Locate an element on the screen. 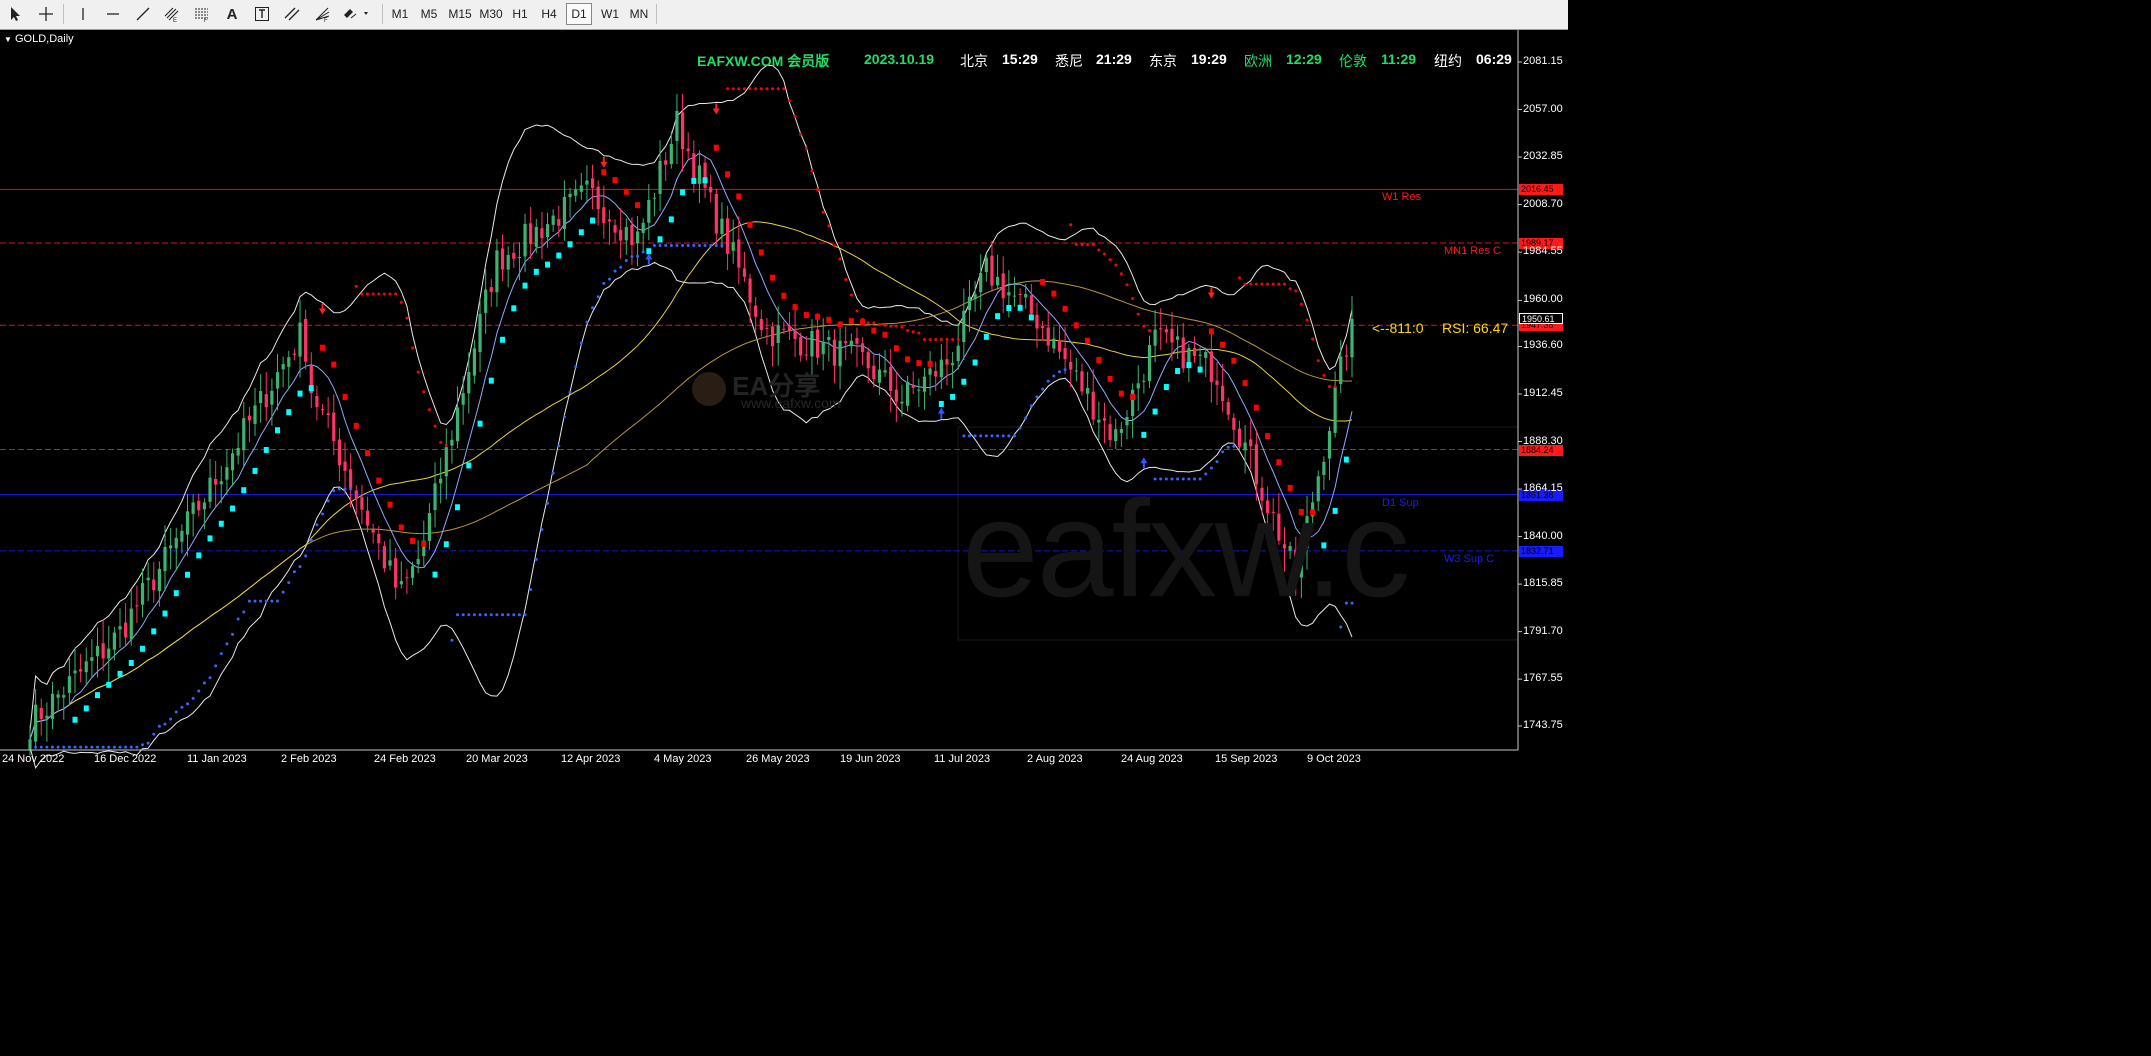 The image size is (2151, 1056). text-icon: A is located at coordinates (232, 14).